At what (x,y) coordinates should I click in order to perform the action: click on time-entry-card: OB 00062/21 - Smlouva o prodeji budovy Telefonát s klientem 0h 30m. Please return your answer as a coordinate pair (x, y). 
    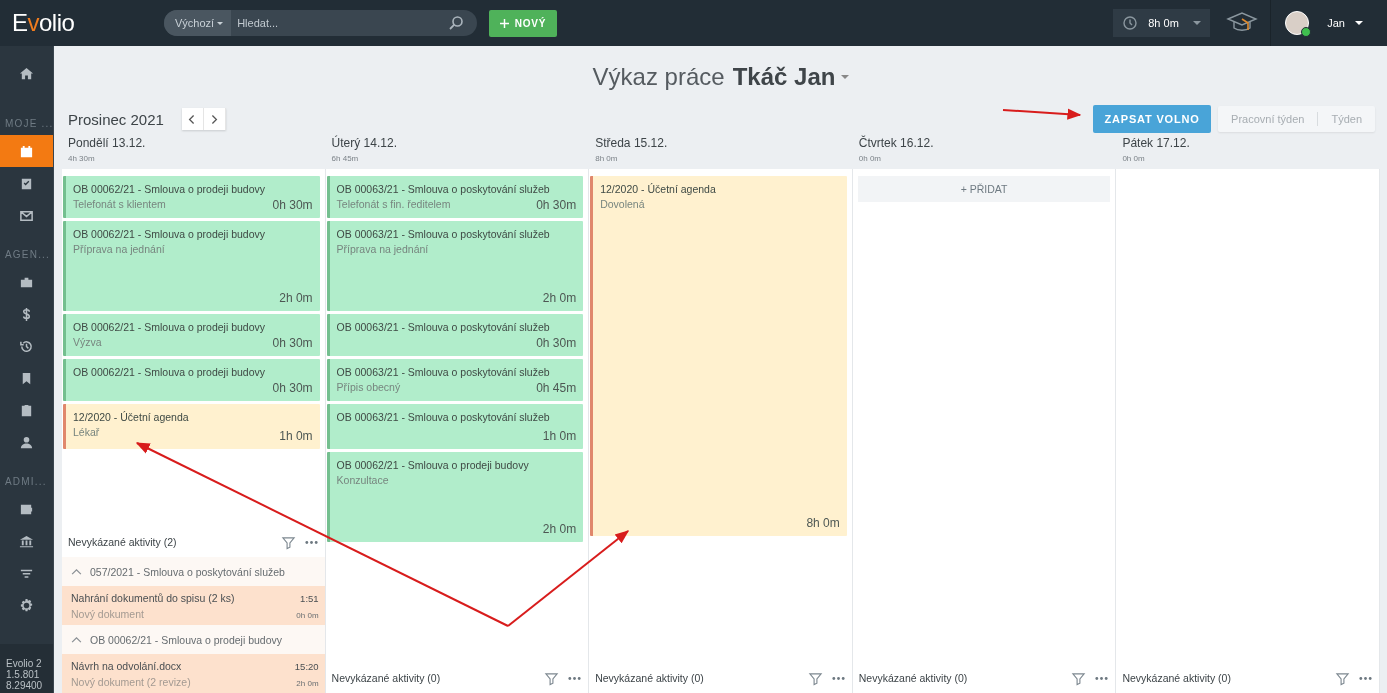
    Looking at the image, I should click on (191, 197).